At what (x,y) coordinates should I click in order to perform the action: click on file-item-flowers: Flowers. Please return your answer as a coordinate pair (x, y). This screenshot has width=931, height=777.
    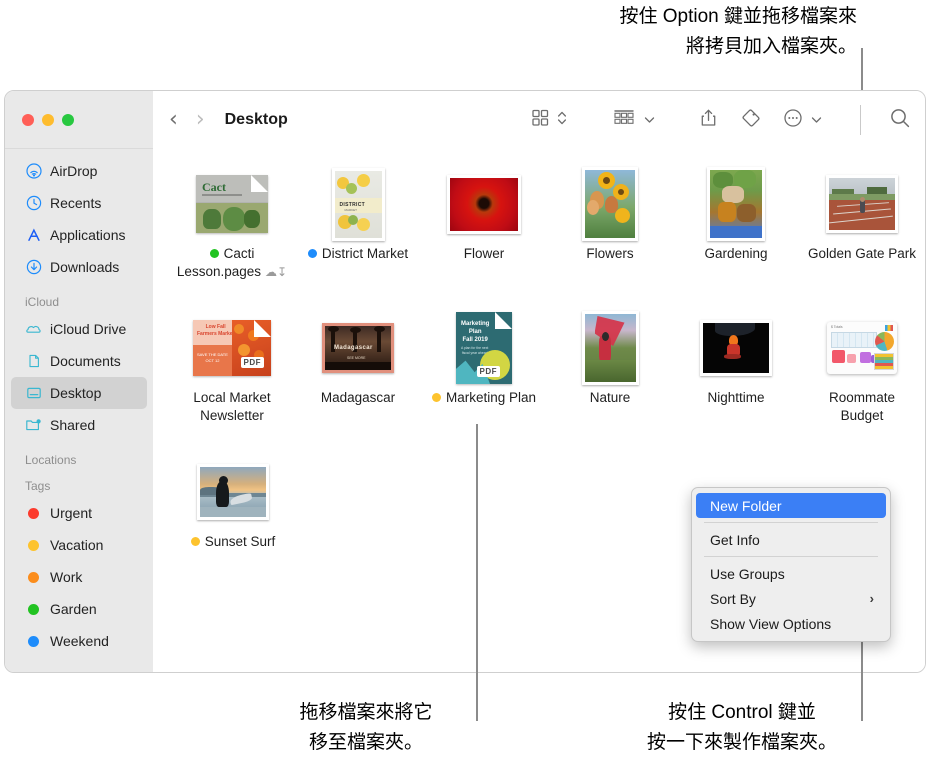
    Looking at the image, I should click on (610, 222).